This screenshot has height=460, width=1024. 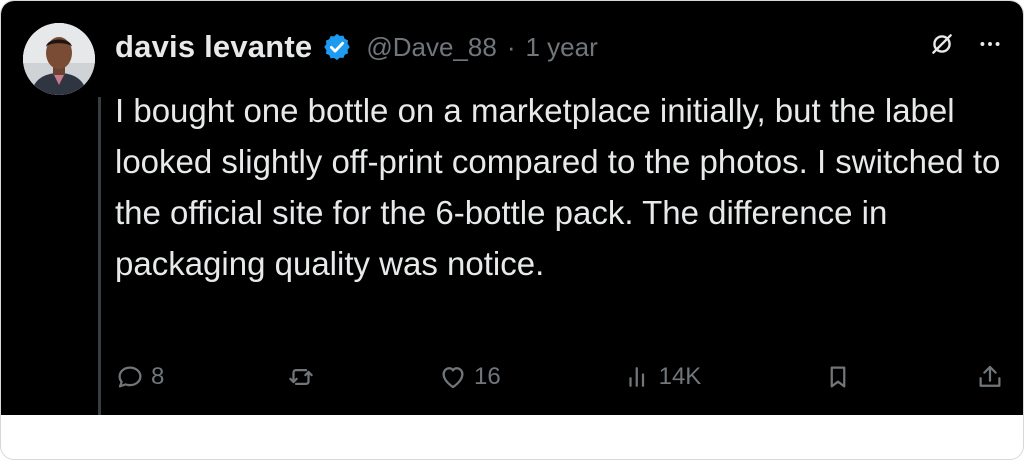 What do you see at coordinates (561, 47) in the screenshot?
I see `post-time: 1 year` at bounding box center [561, 47].